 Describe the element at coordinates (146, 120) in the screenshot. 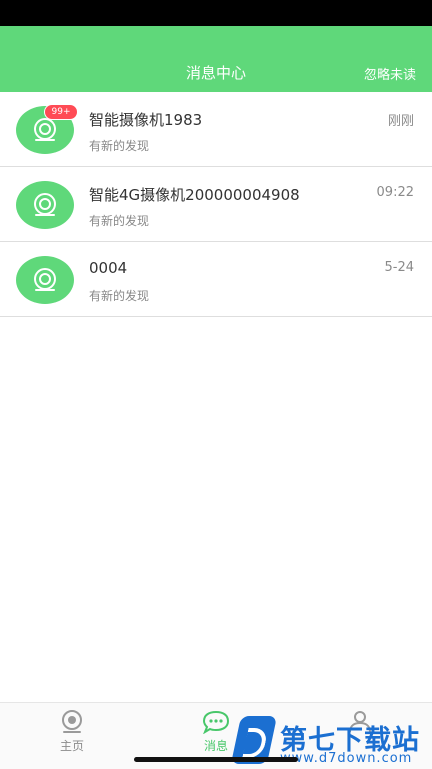

I see `message-title: 智能摄像机1983` at that location.